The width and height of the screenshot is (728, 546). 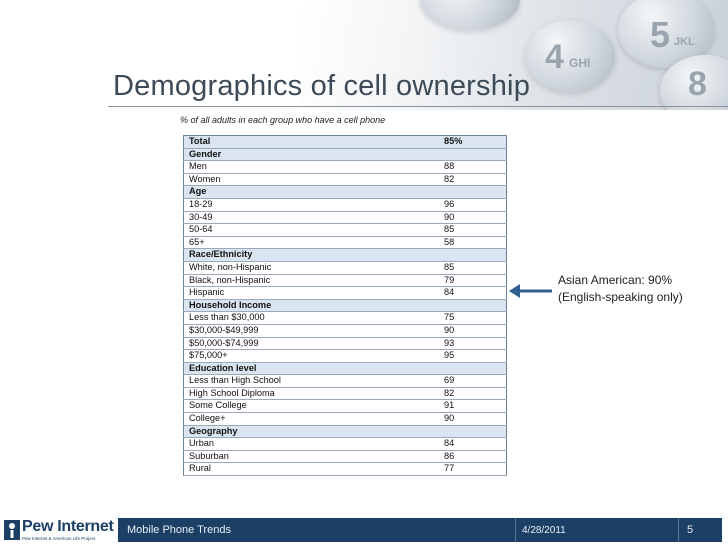 I want to click on row-value: 75, so click(x=475, y=318).